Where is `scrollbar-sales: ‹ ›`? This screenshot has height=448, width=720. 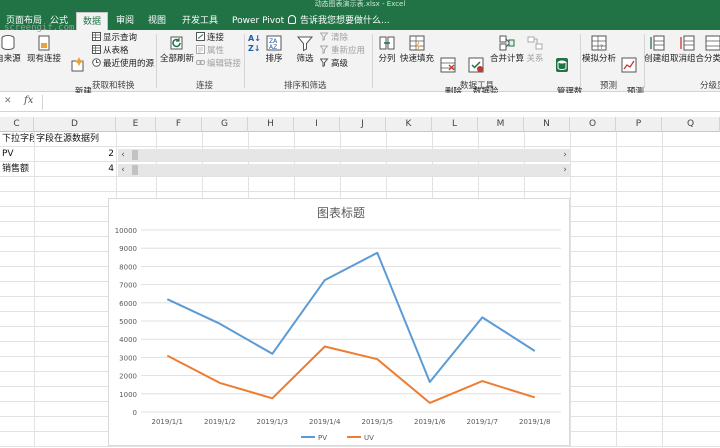
scrollbar-sales: ‹ › is located at coordinates (344, 170).